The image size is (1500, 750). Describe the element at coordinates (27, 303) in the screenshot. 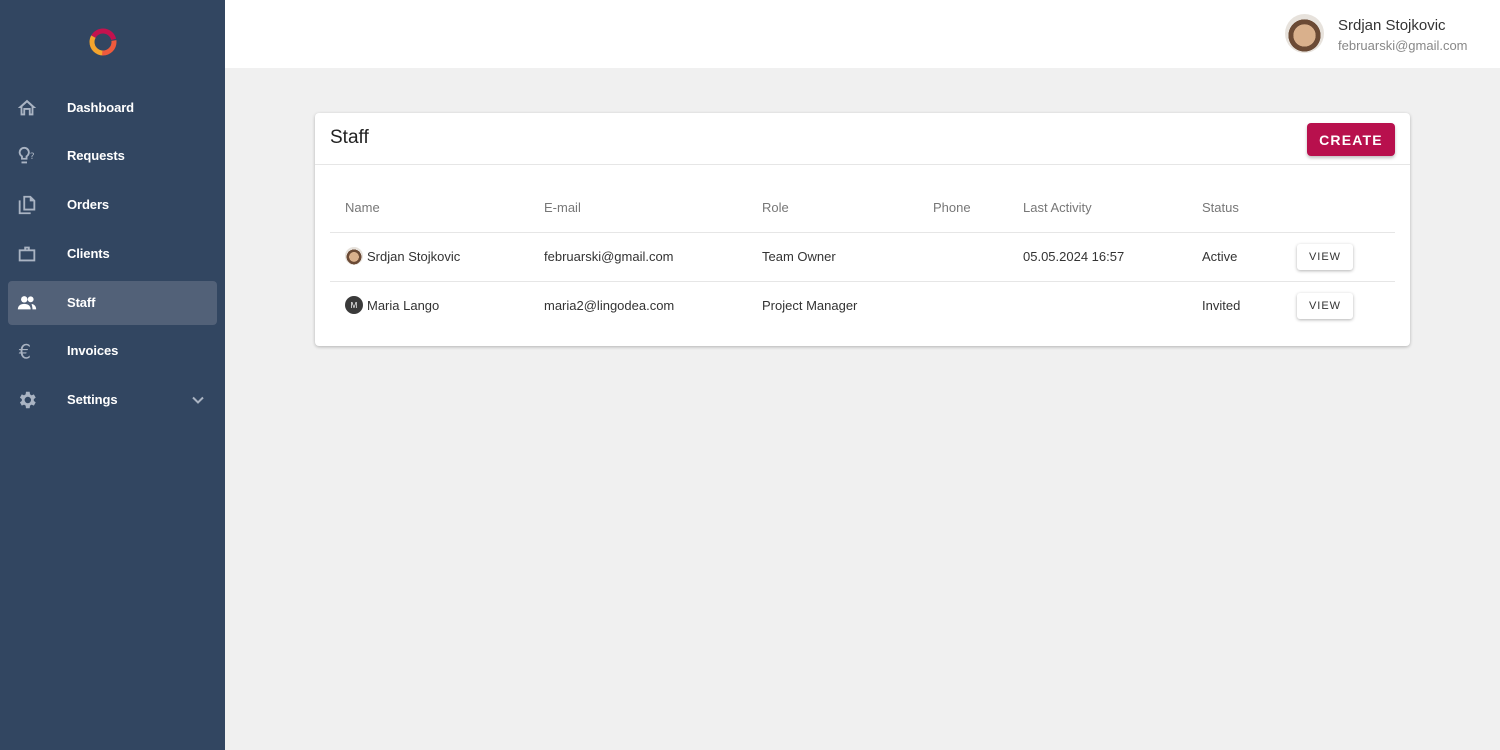

I see `people-icon` at that location.